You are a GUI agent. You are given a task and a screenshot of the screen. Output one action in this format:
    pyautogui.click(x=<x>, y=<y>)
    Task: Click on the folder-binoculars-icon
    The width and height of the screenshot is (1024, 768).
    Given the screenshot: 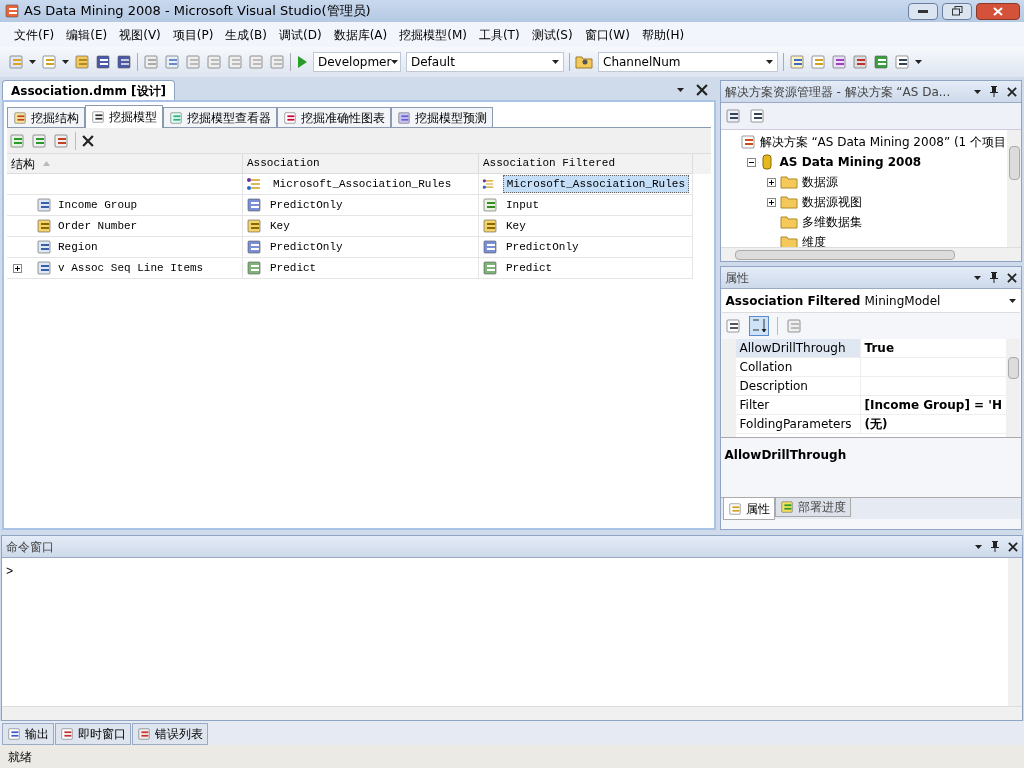 What is the action you would take?
    pyautogui.click(x=584, y=62)
    